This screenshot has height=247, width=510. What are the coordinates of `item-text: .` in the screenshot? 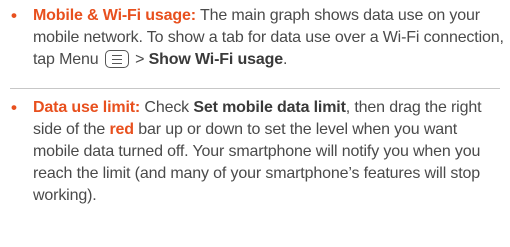 It's located at (285, 59).